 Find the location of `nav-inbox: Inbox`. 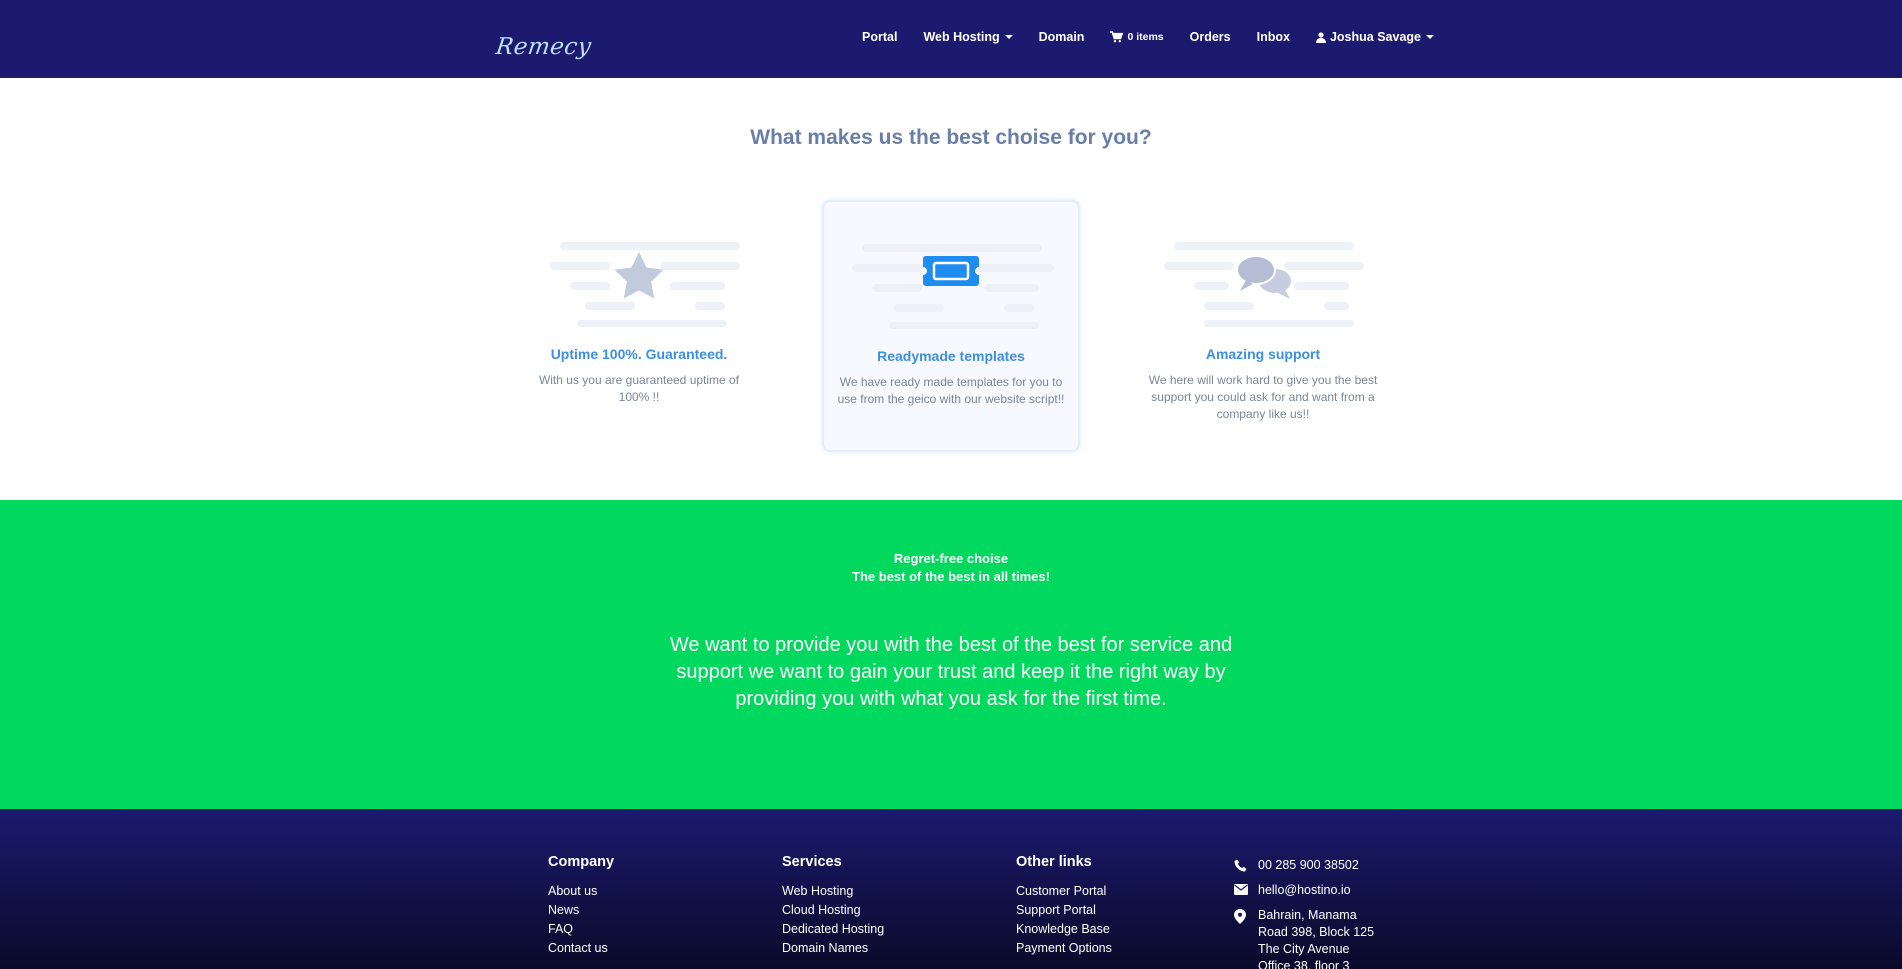

nav-inbox: Inbox is located at coordinates (1273, 37).